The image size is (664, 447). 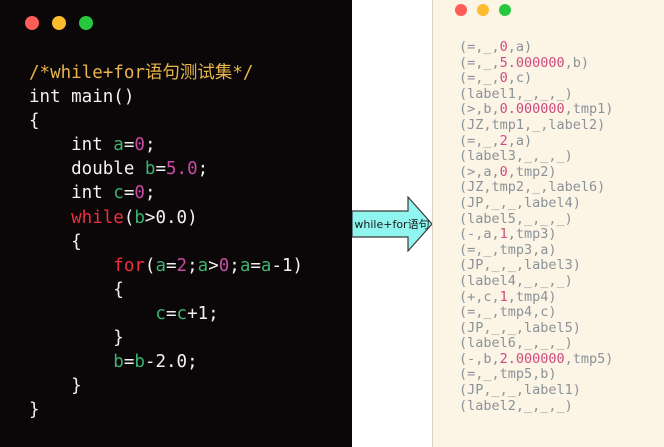 I want to click on code-line: int main(), so click(x=166, y=97).